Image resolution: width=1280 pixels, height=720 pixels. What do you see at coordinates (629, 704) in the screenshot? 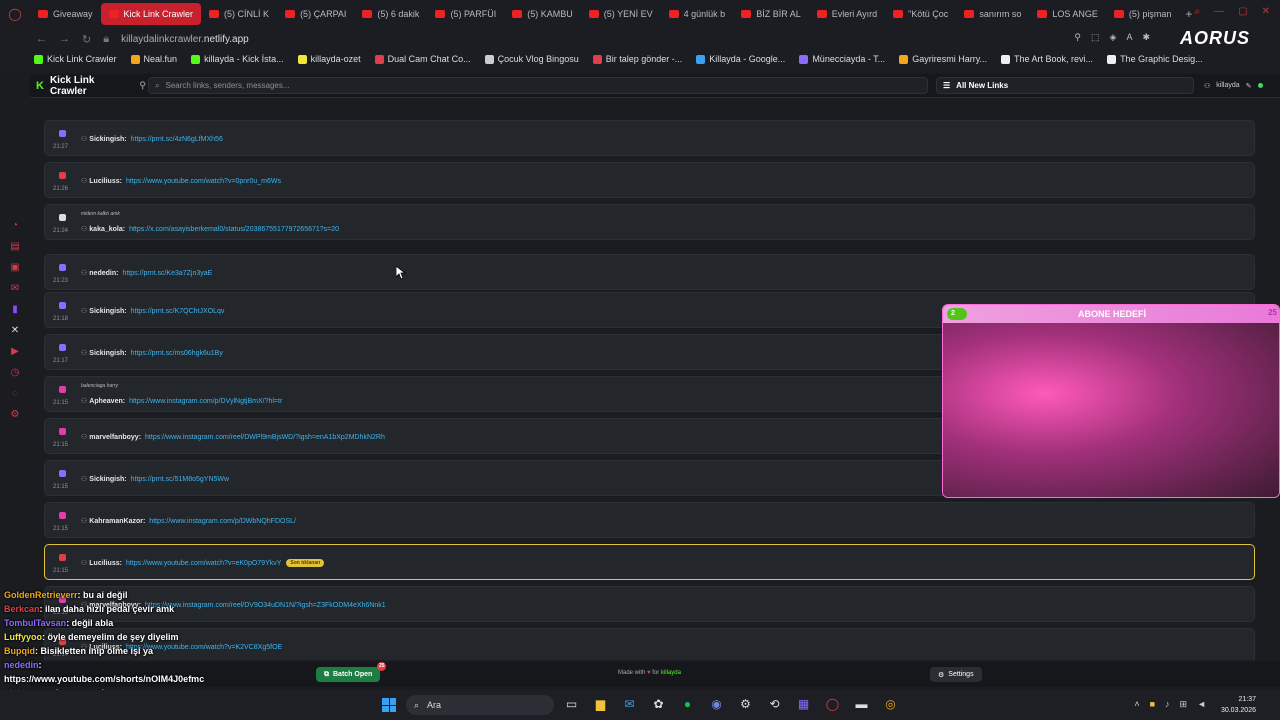
I see `outlook-icon: ✉` at bounding box center [629, 704].